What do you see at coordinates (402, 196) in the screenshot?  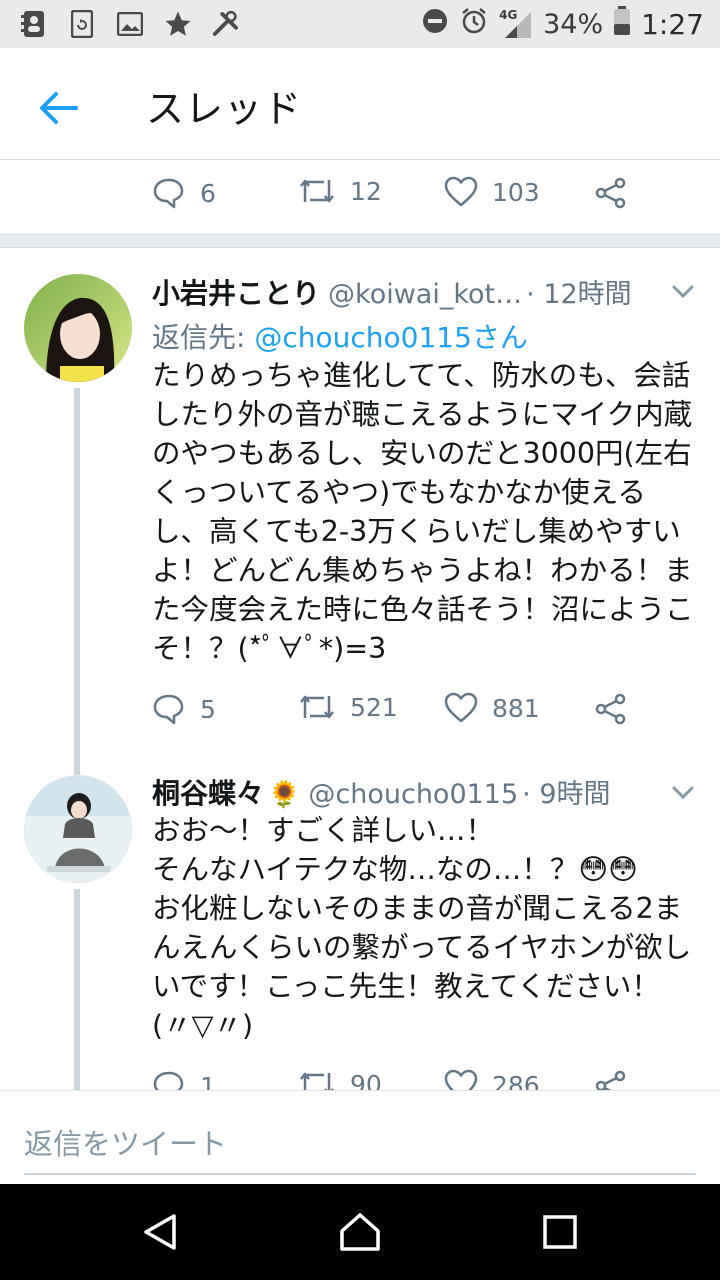 I see `action-row: 6 12 103` at bounding box center [402, 196].